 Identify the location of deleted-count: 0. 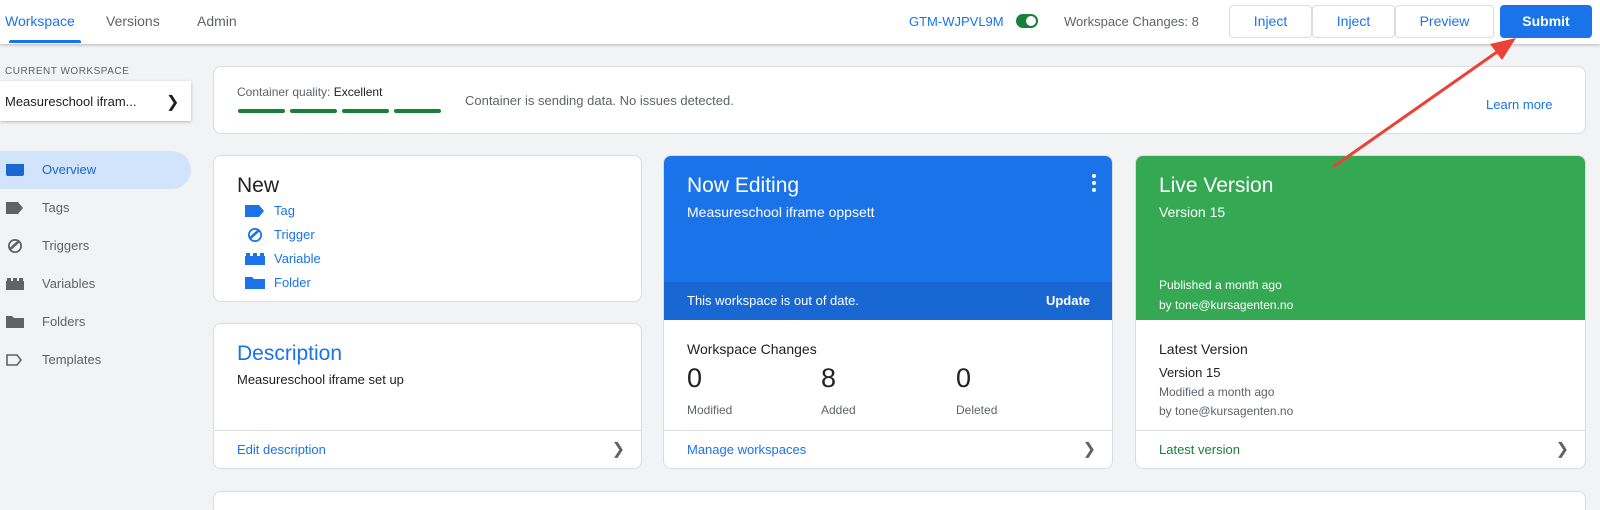
(964, 378).